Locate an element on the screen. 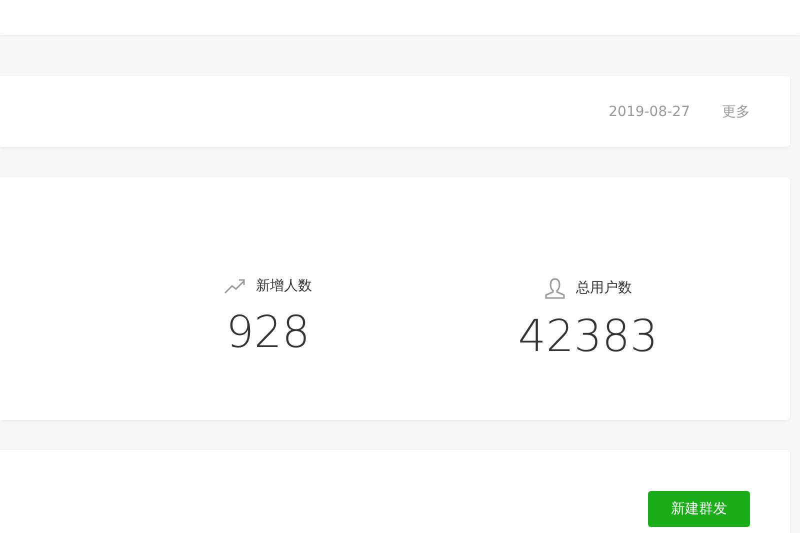 The image size is (800, 533). stat-value: 42383 is located at coordinates (588, 336).